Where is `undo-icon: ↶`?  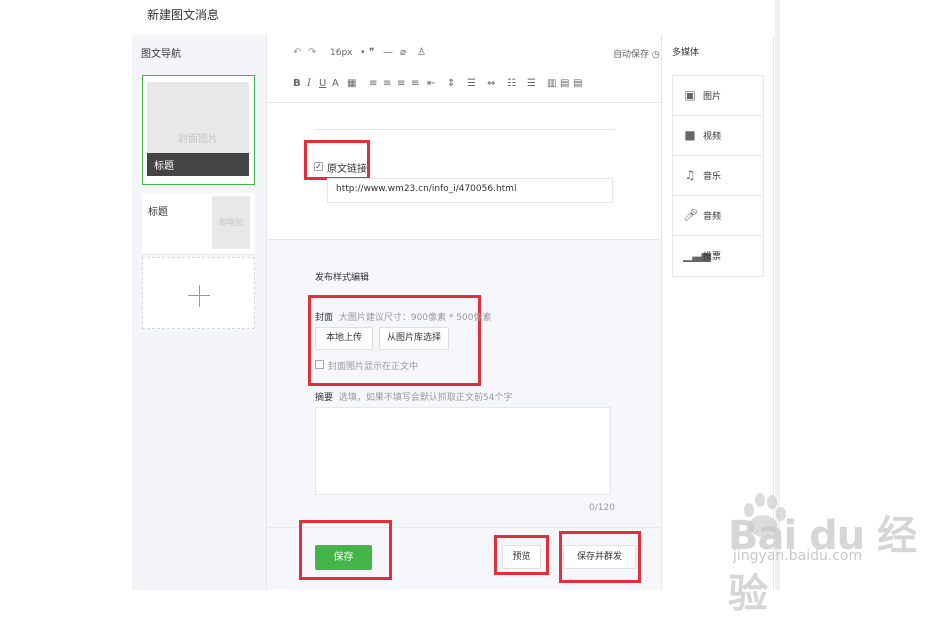
undo-icon: ↶ is located at coordinates (297, 53).